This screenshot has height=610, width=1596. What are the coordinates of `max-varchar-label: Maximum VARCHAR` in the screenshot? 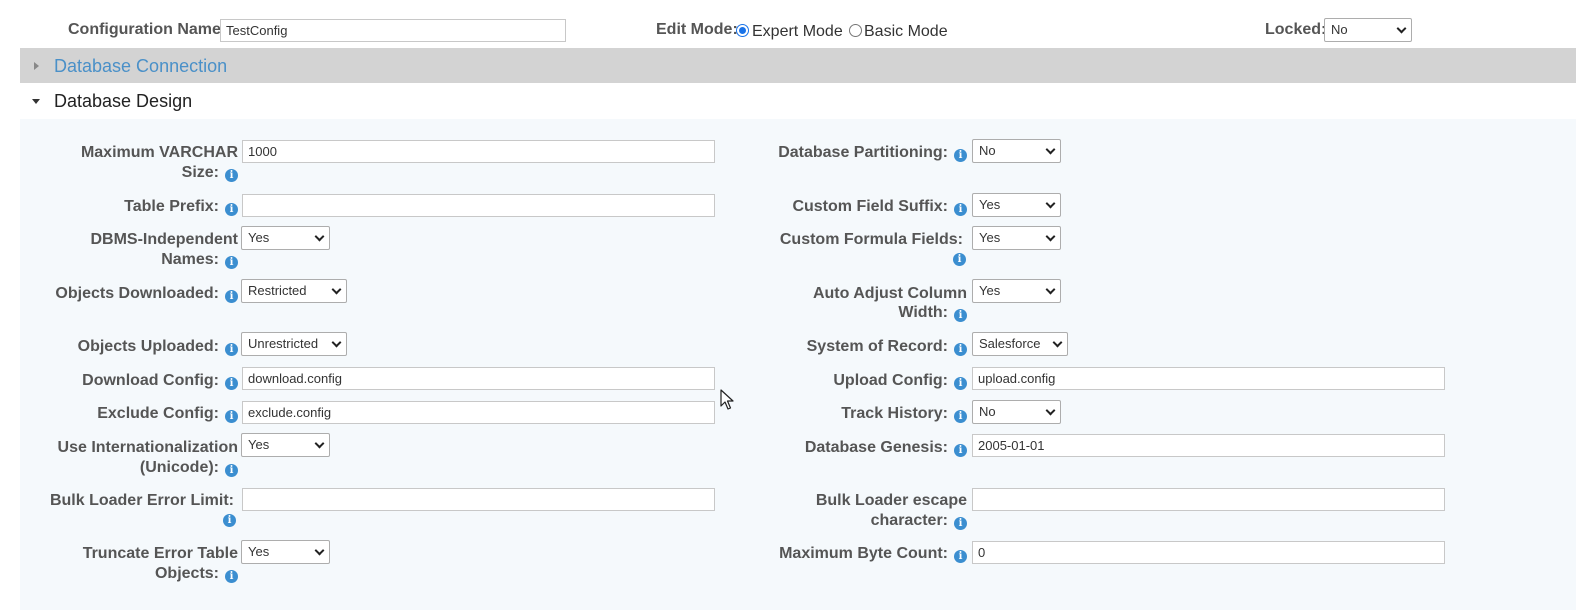 It's located at (159, 153).